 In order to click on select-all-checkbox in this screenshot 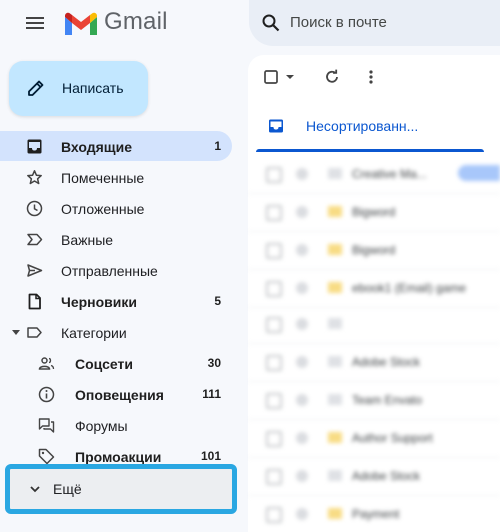, I will do `click(273, 77)`.